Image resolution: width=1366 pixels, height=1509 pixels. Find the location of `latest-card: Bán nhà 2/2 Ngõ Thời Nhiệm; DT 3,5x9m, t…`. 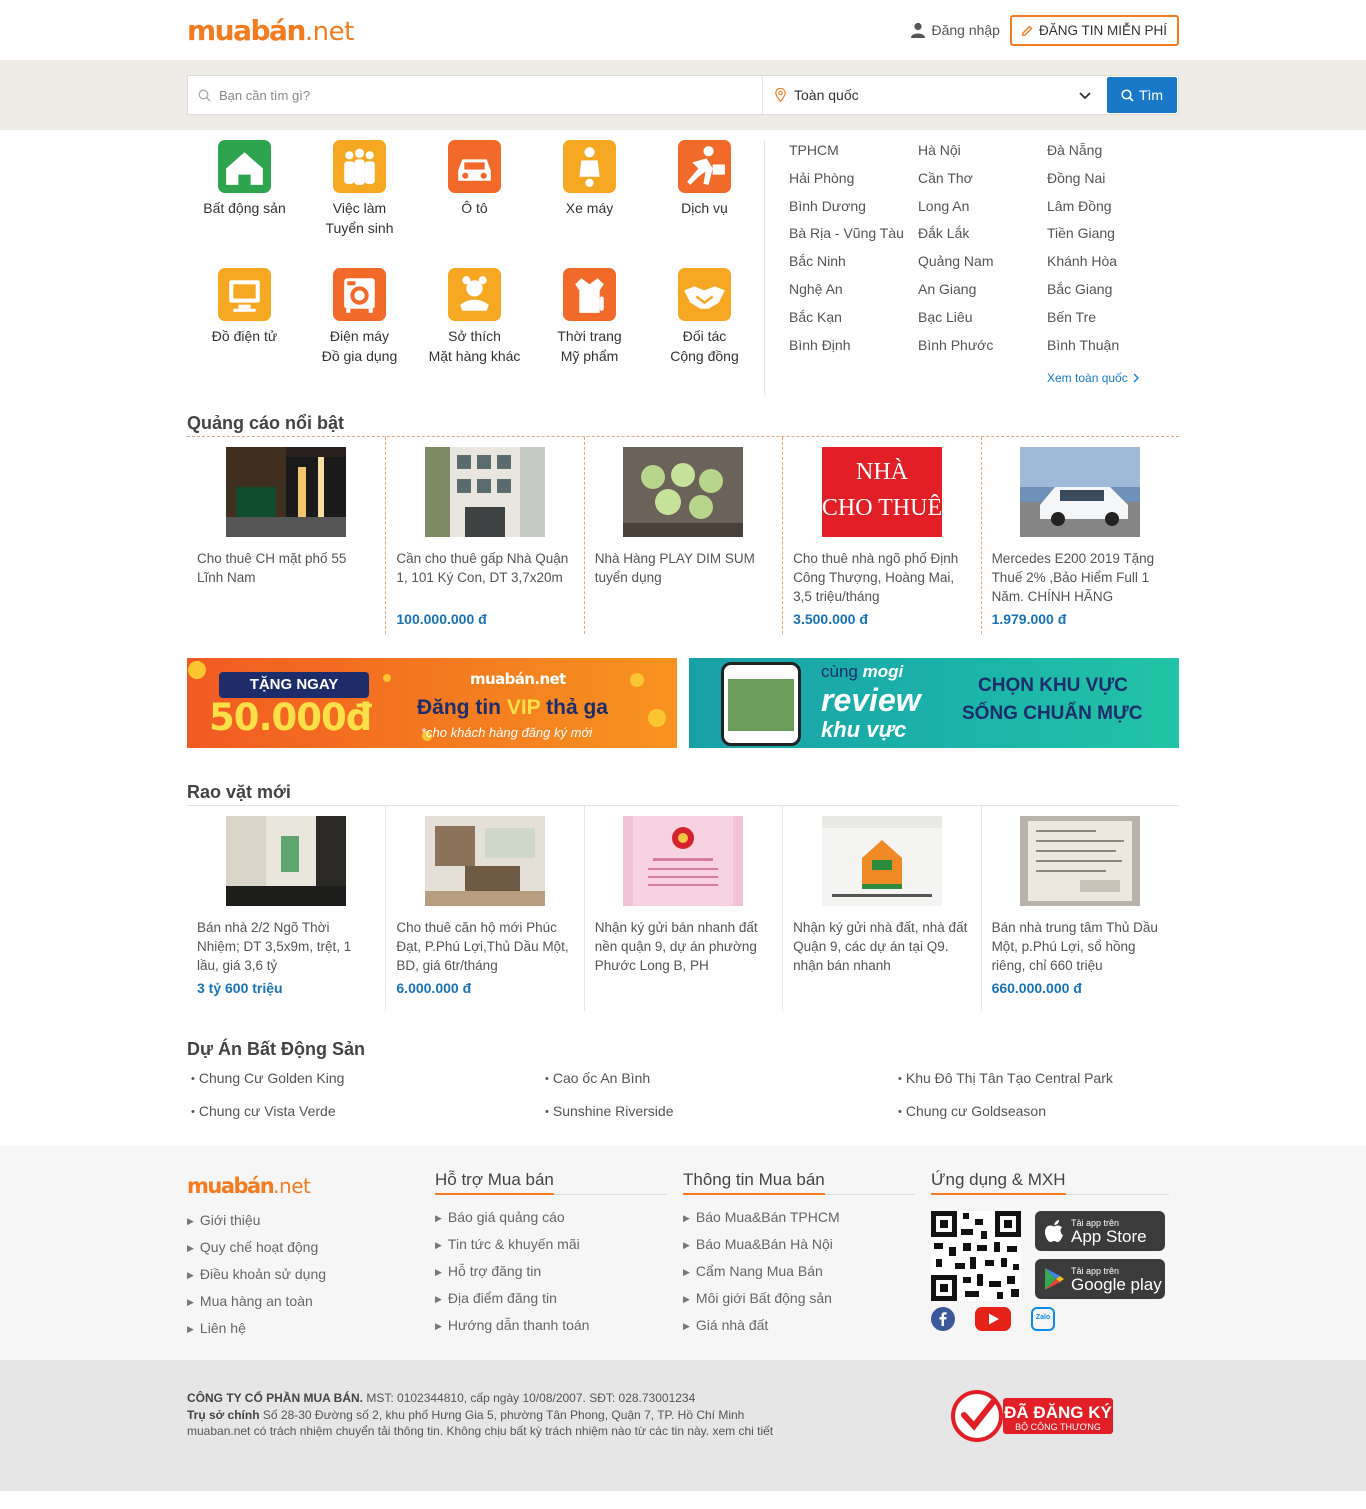

latest-card: Bán nhà 2/2 Ngõ Thời Nhiệm; DT 3,5x9m, t… is located at coordinates (286, 908).